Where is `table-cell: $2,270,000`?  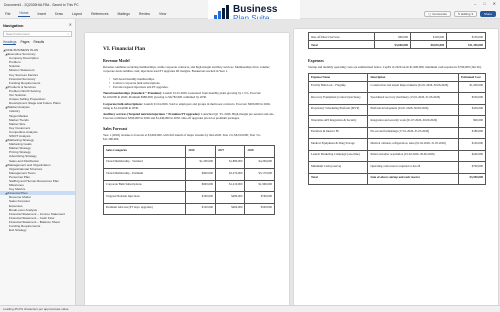
table-cell: $2,270,000 is located at coordinates (230, 174).